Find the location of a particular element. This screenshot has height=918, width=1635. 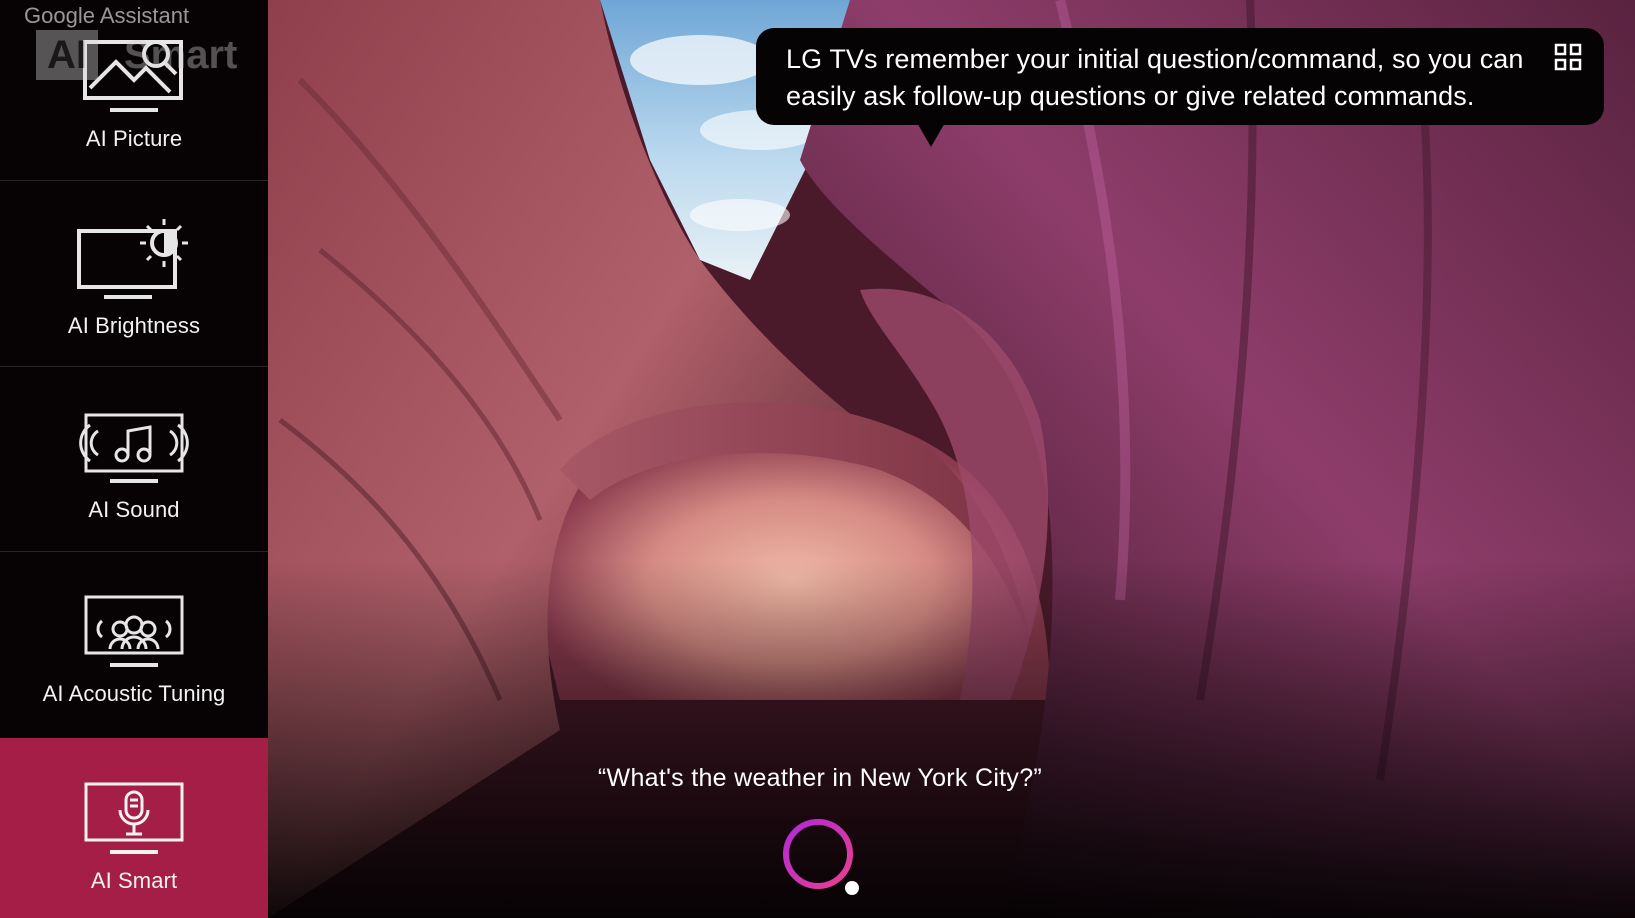

sidebar-item-ai-acoustic-tuning: AI Acoustic Tuning is located at coordinates (134, 645).